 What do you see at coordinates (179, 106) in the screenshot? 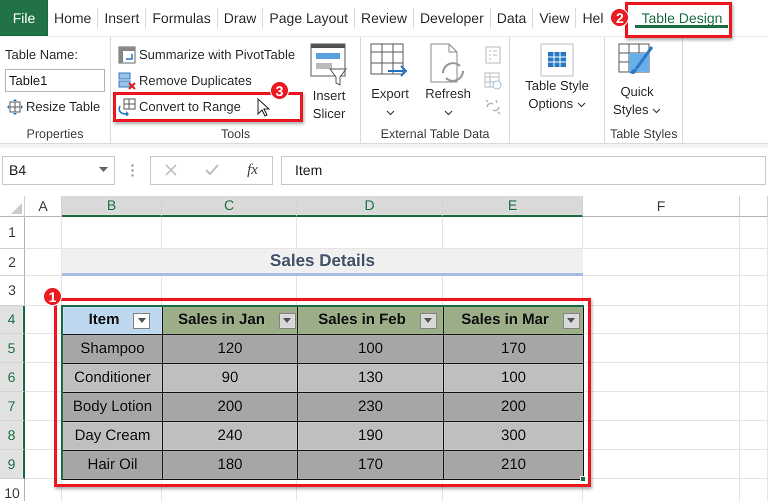
I see `ribbon-button: Convert to Range` at bounding box center [179, 106].